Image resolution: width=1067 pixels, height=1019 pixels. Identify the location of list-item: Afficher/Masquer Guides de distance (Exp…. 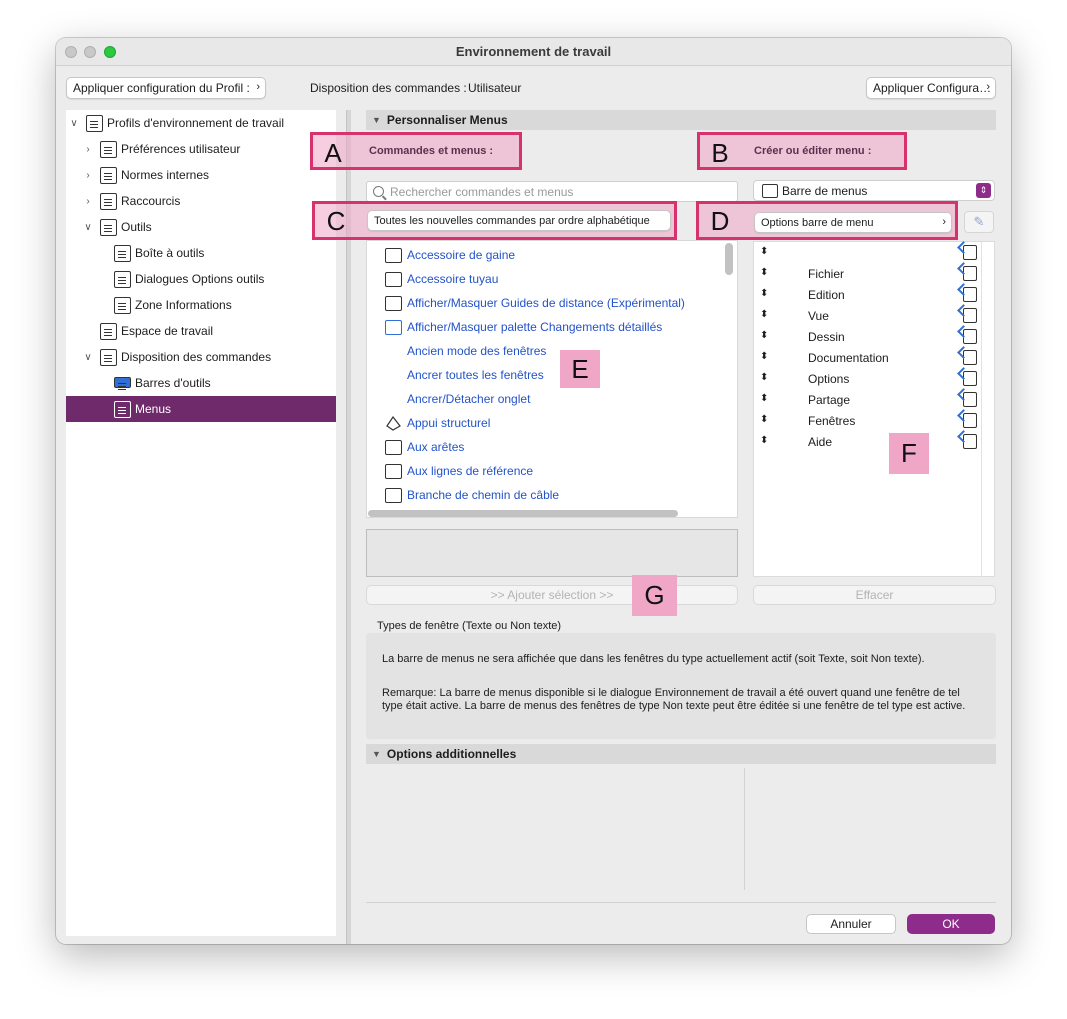
(542, 303).